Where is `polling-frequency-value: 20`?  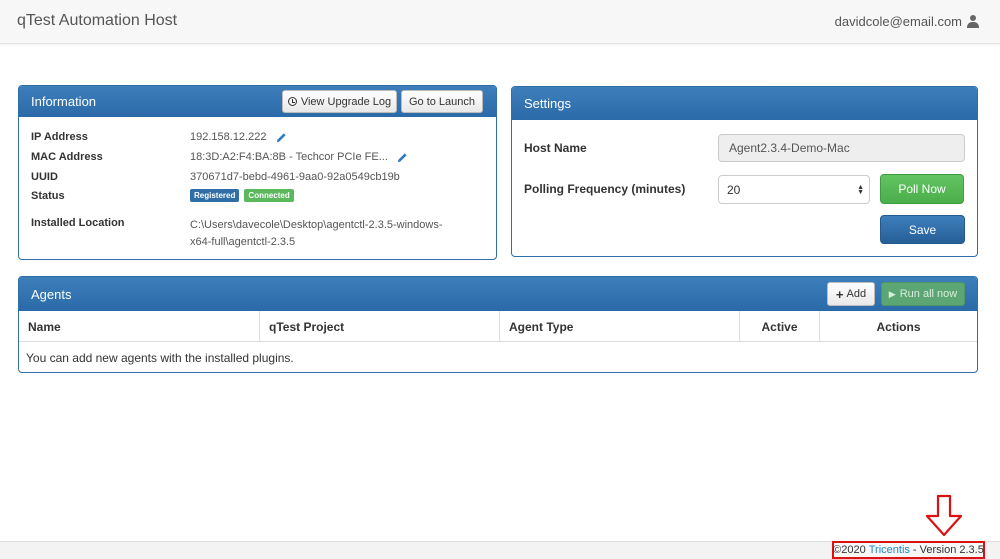 polling-frequency-value: 20 is located at coordinates (734, 189).